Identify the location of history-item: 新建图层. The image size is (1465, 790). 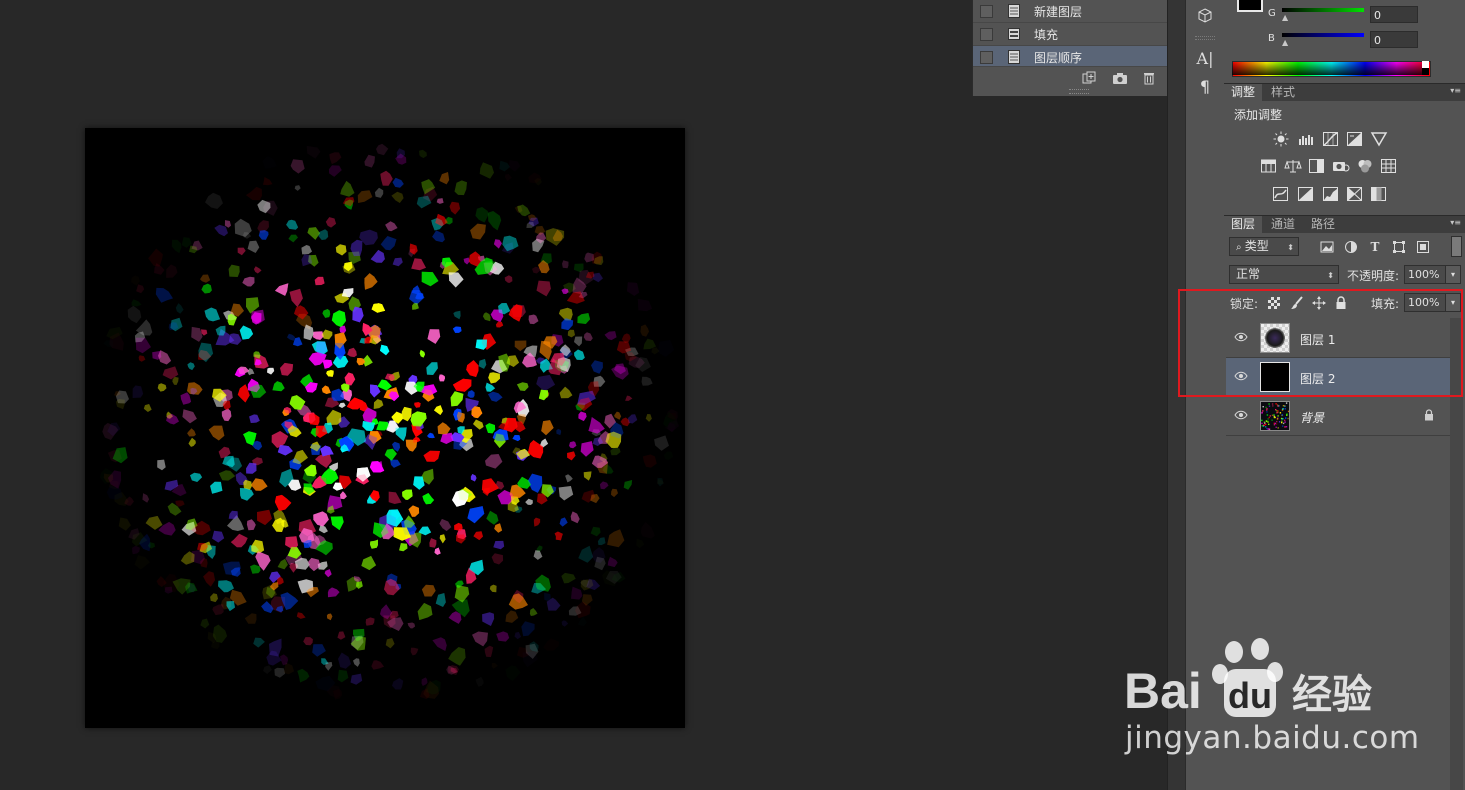
(1071, 11).